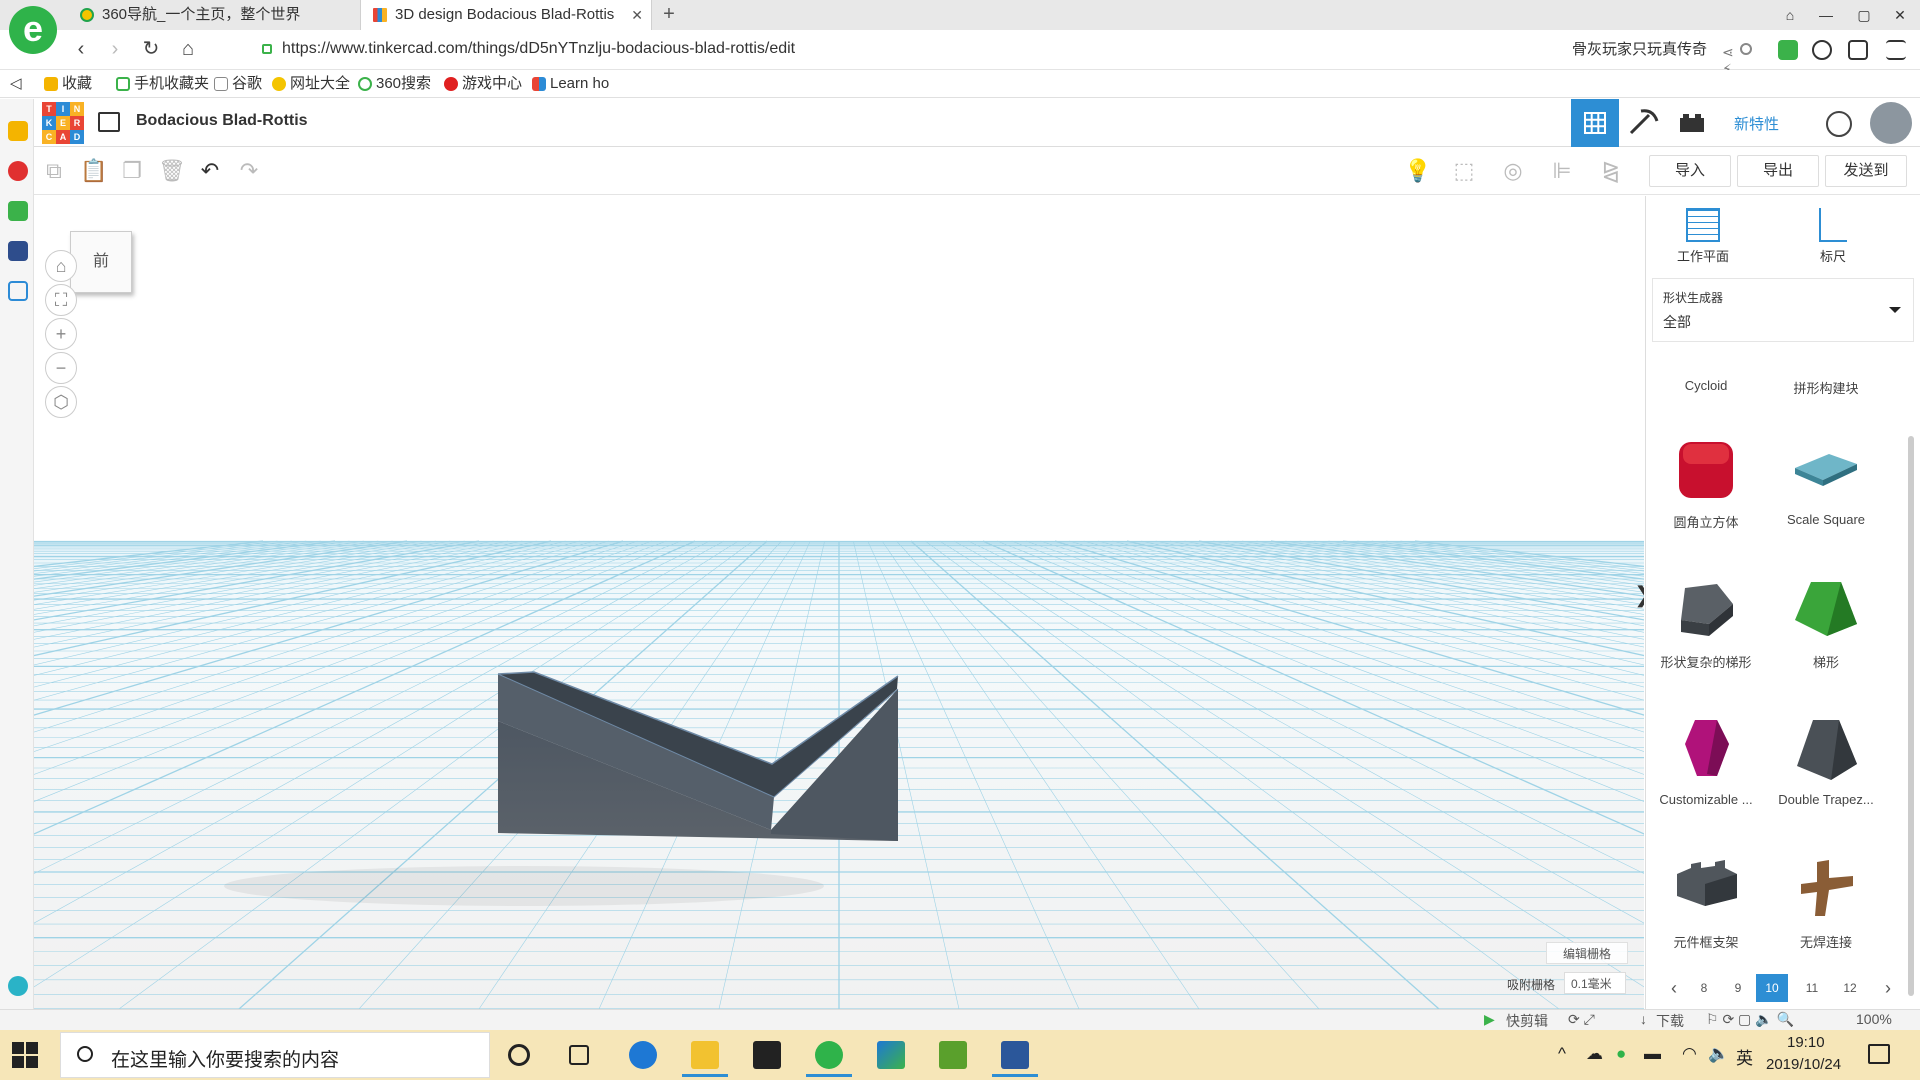  What do you see at coordinates (579, 1055) in the screenshot?
I see `task-view-icon` at bounding box center [579, 1055].